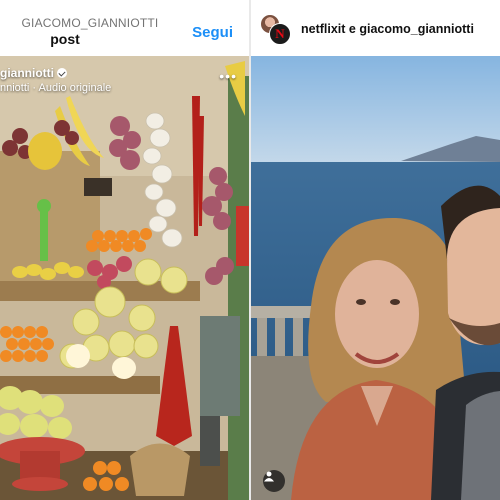  I want to click on more-dots-icon: •••, so click(228, 76).